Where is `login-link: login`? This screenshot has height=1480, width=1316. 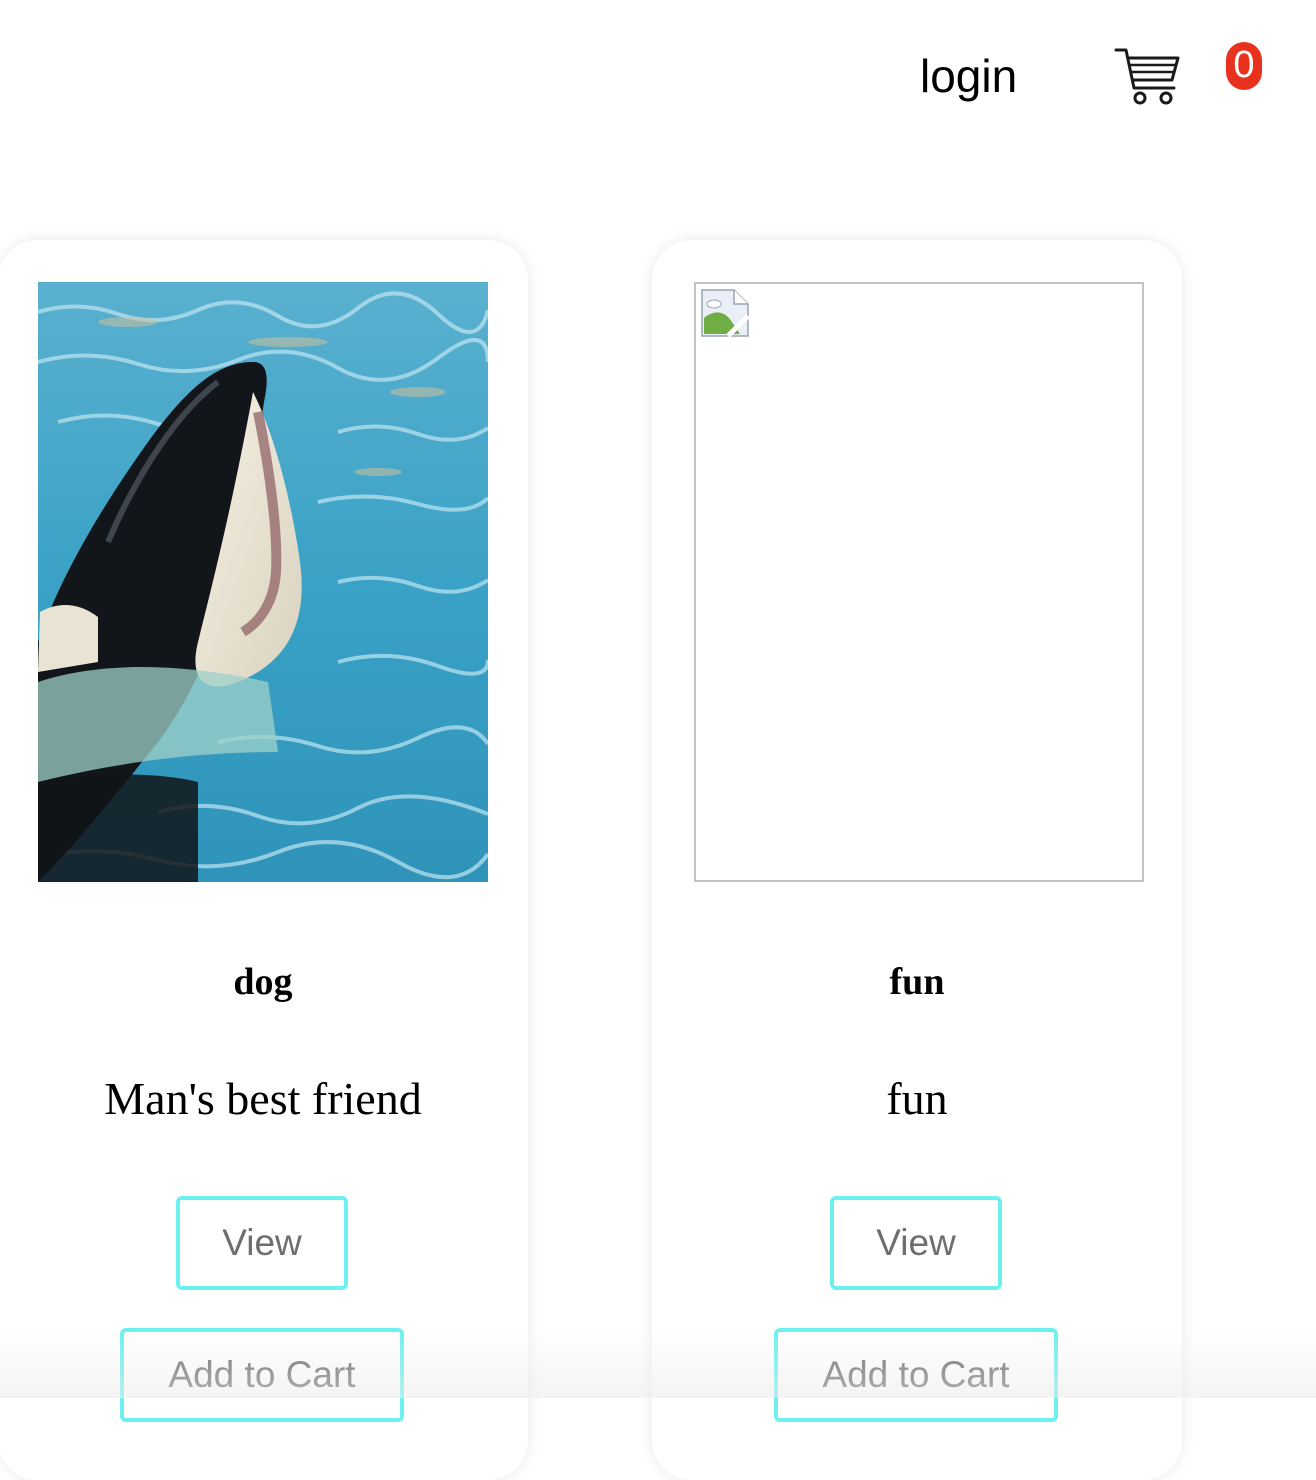
login-link: login is located at coordinates (968, 76).